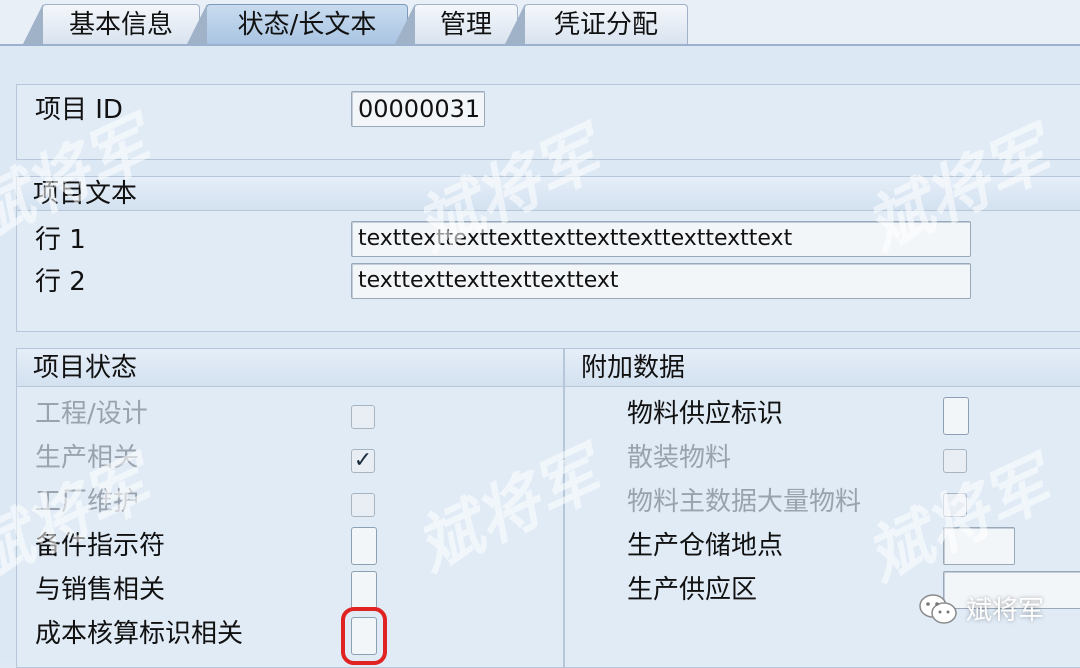 The width and height of the screenshot is (1080, 668). What do you see at coordinates (87, 458) in the screenshot?
I see `status-label-production: 生产相关` at bounding box center [87, 458].